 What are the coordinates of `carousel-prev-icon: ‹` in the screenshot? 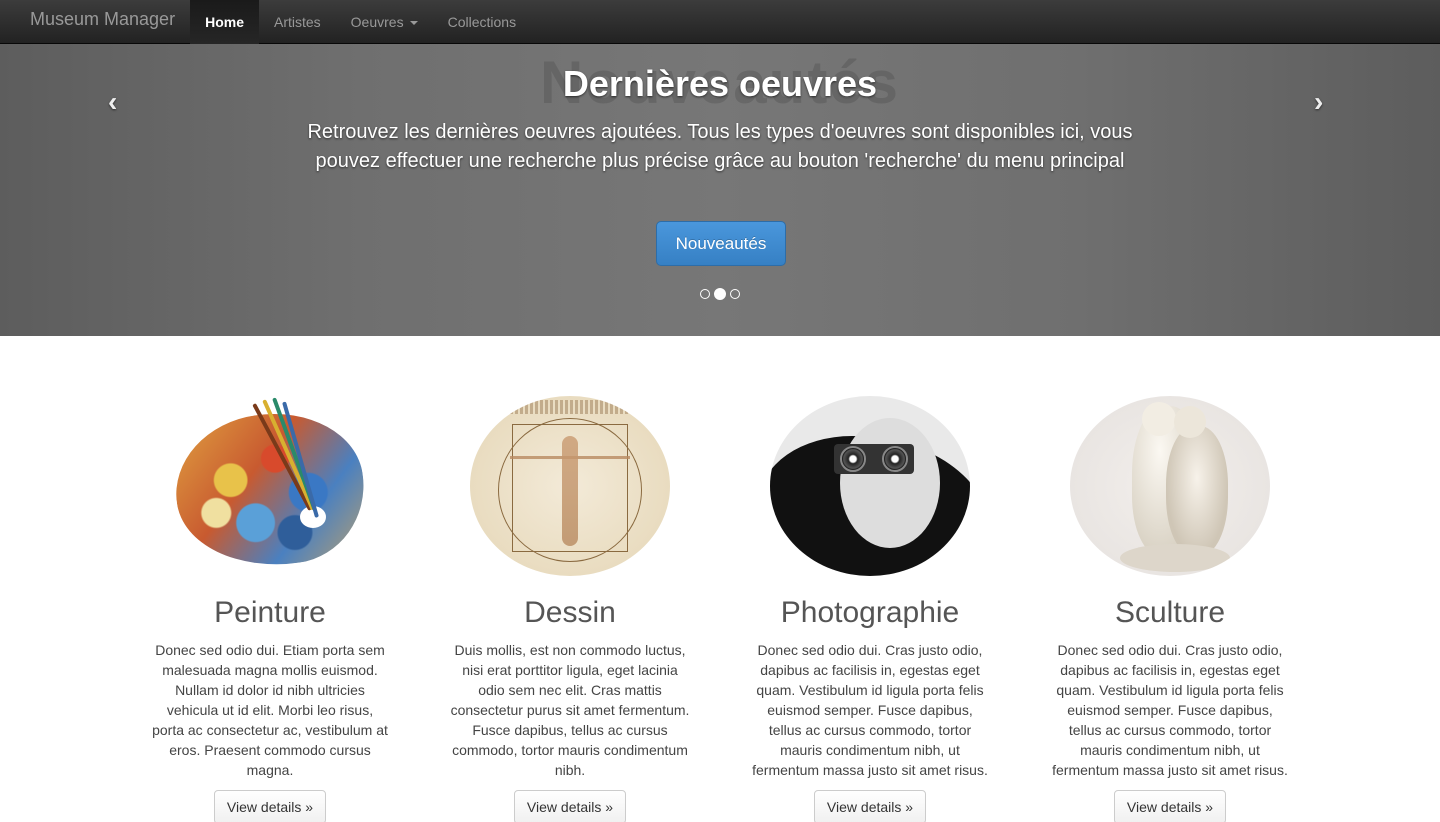 It's located at (112, 102).